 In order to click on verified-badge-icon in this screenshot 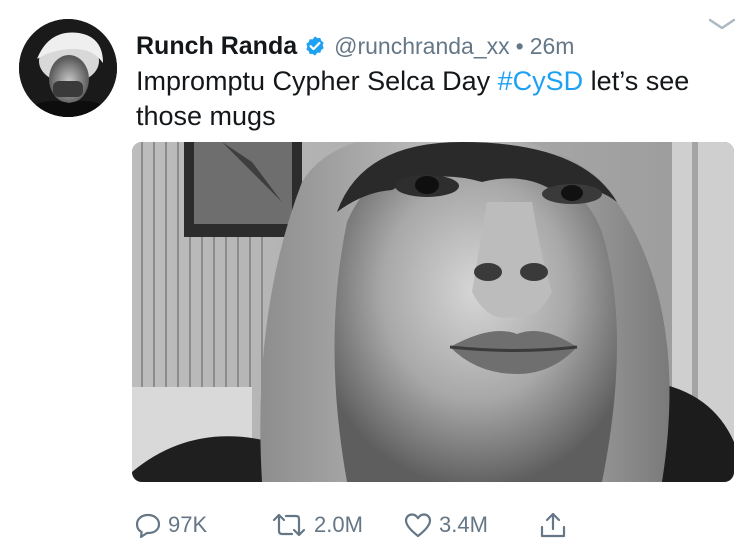, I will do `click(315, 46)`.